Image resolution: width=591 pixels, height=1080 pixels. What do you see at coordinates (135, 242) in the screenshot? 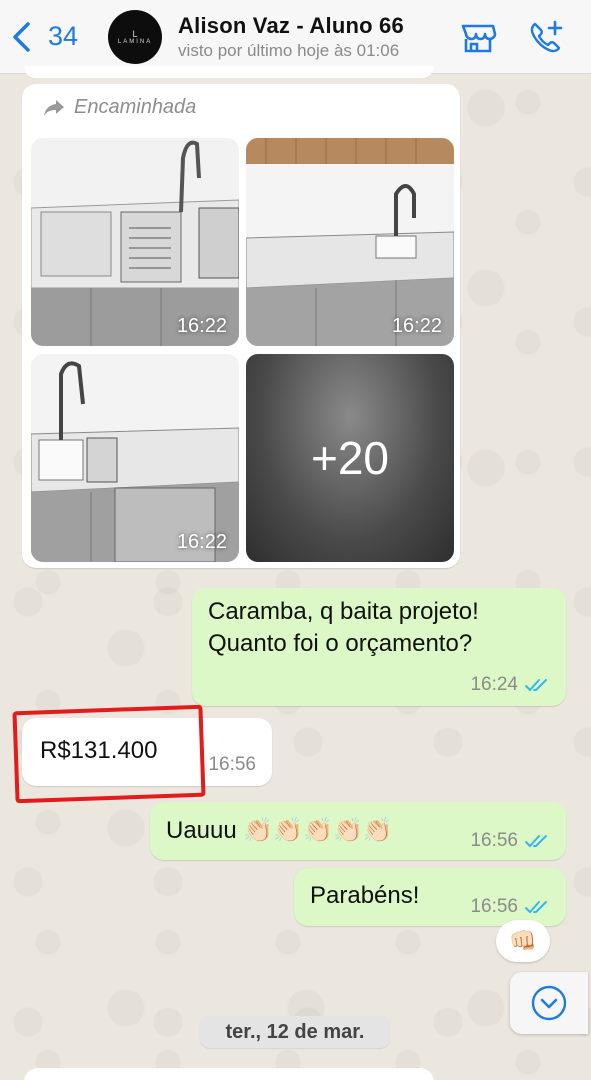
I see `album-image-1: 16:22` at bounding box center [135, 242].